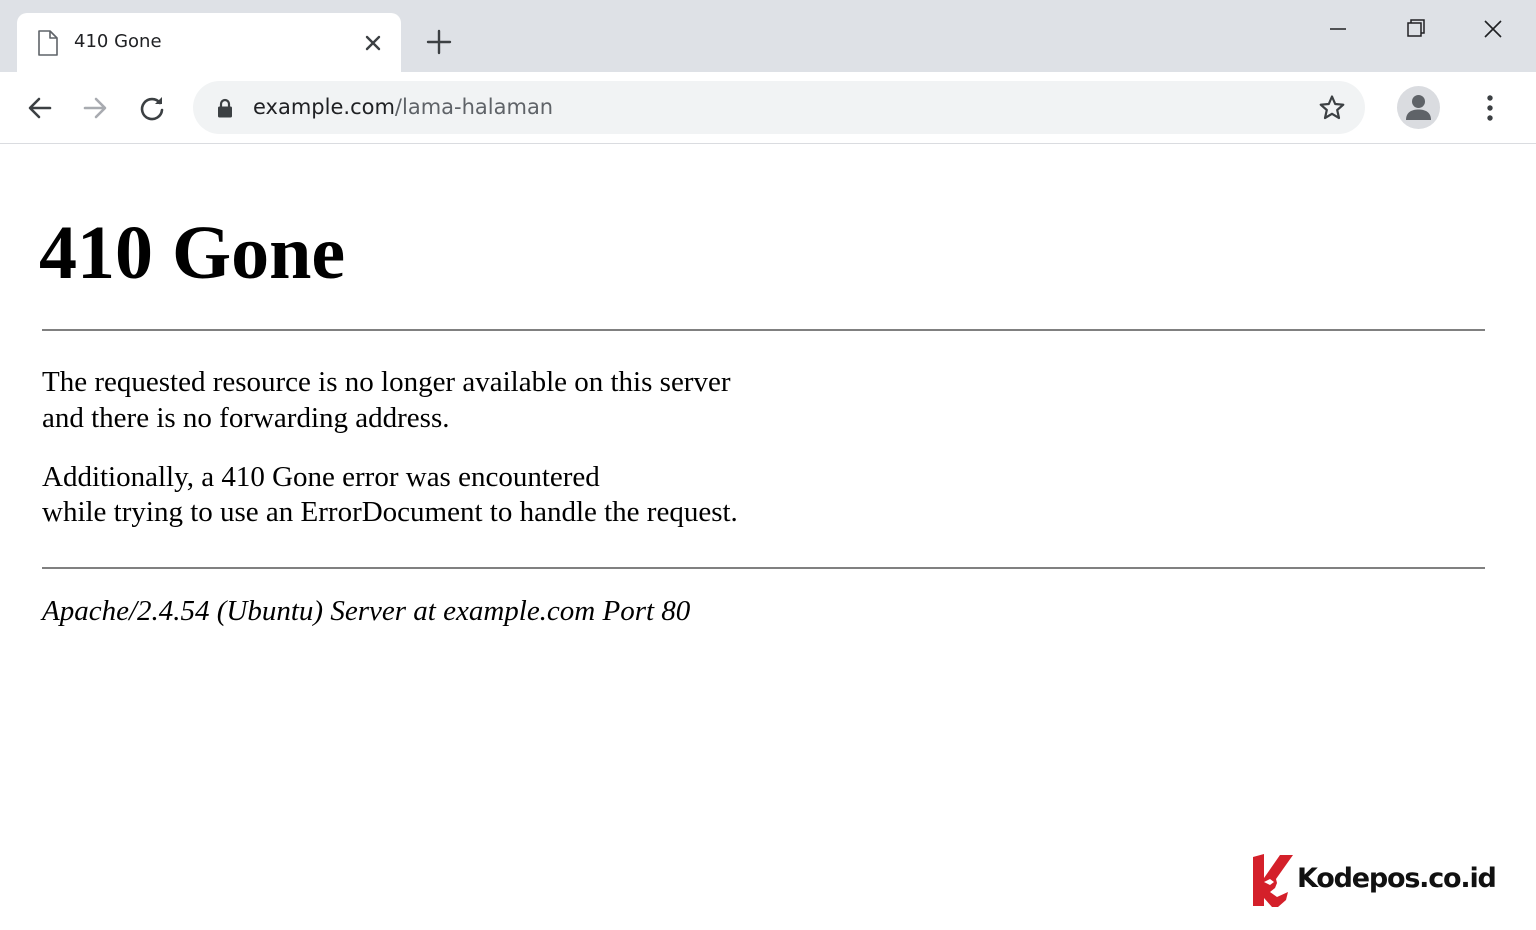 The width and height of the screenshot is (1536, 930). I want to click on browser-titlebar: 410 Gone, so click(768, 36).